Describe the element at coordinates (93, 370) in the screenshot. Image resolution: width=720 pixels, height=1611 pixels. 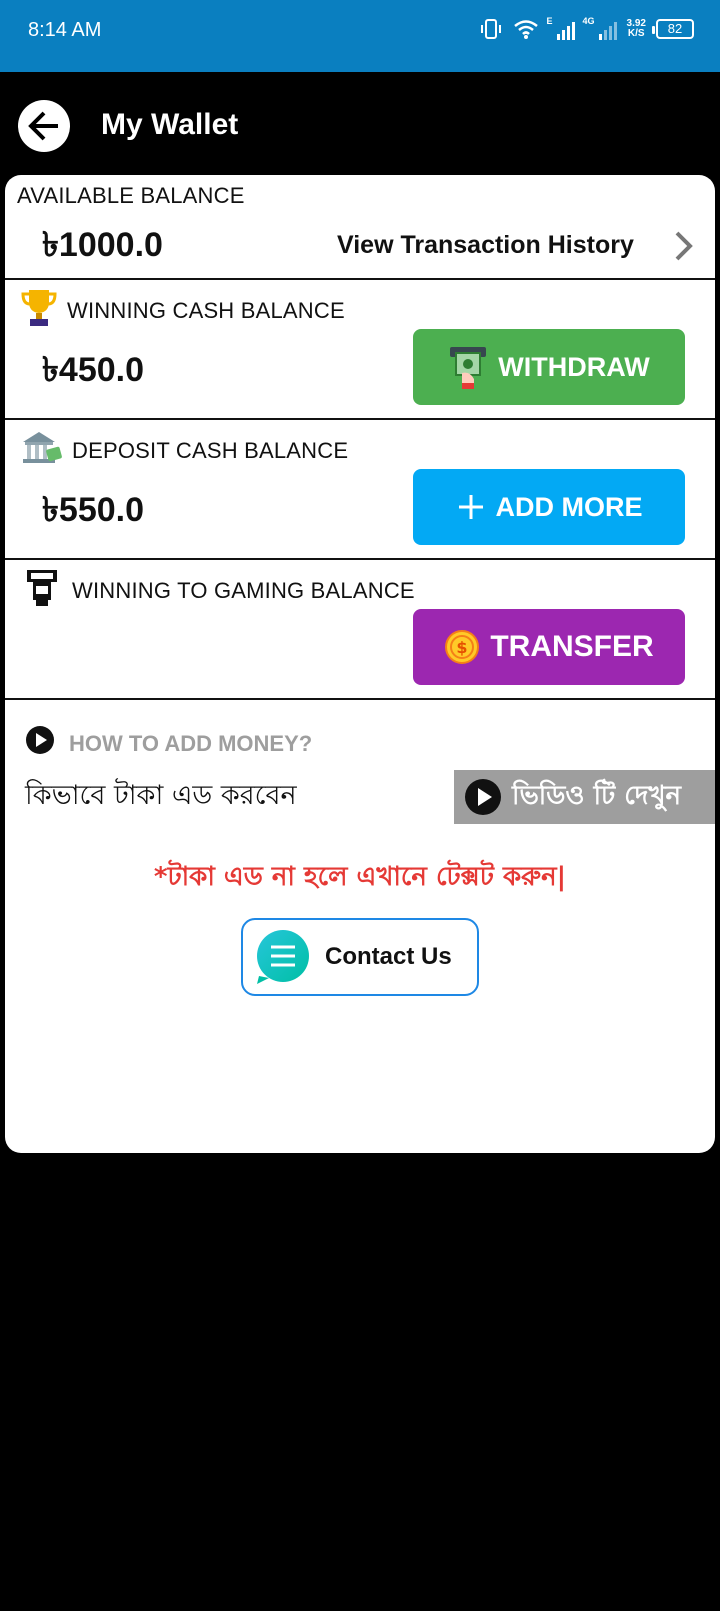
I see `winning-cash-amount: ৳450.0` at that location.